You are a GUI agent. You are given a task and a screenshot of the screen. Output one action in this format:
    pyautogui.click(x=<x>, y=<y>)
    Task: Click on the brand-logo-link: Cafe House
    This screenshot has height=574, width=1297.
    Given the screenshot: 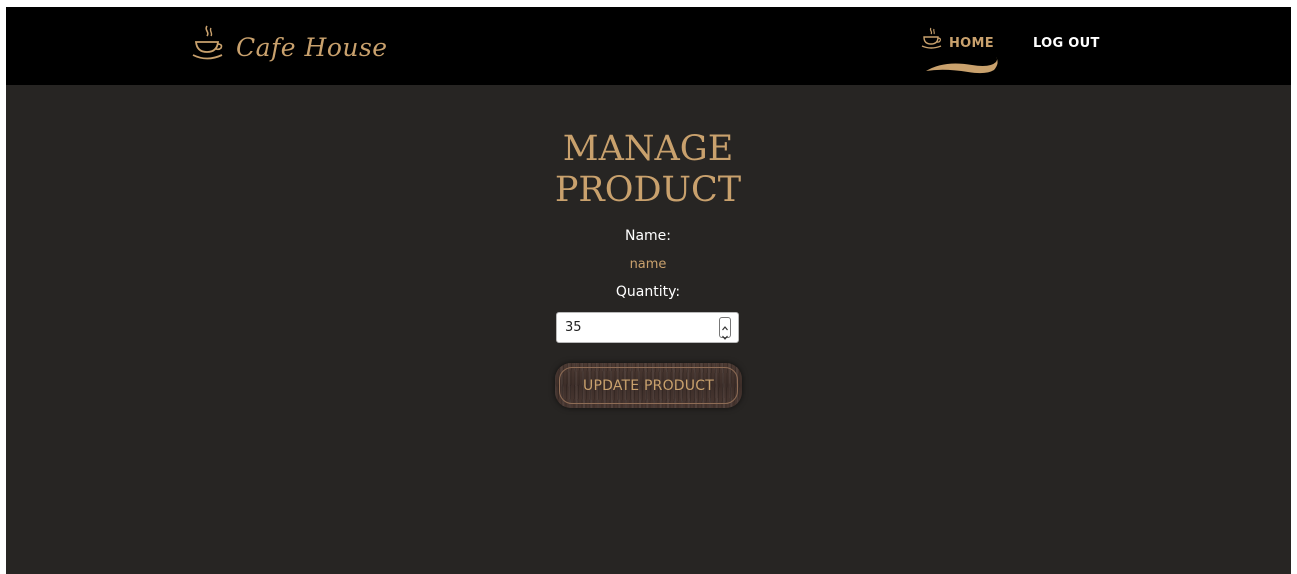 What is the action you would take?
    pyautogui.click(x=290, y=44)
    